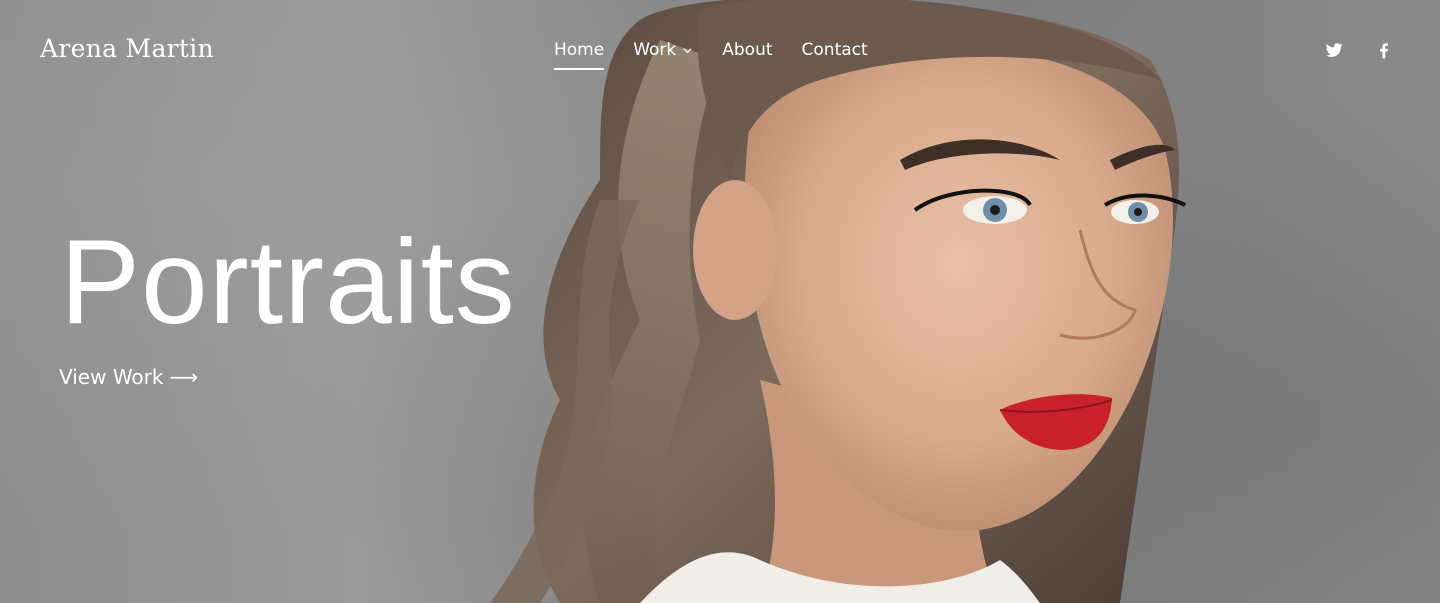 This screenshot has width=1440, height=603. I want to click on nav-item-label: Home, so click(579, 50).